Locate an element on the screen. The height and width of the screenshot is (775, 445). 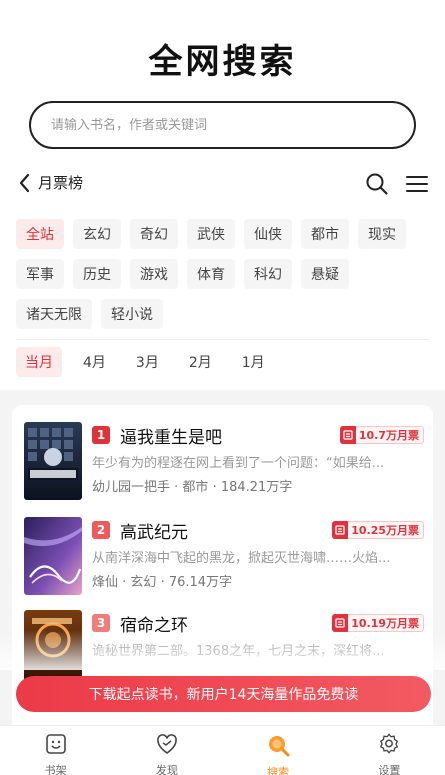
ticket-count: 10.7万月票 is located at coordinates (388, 435).